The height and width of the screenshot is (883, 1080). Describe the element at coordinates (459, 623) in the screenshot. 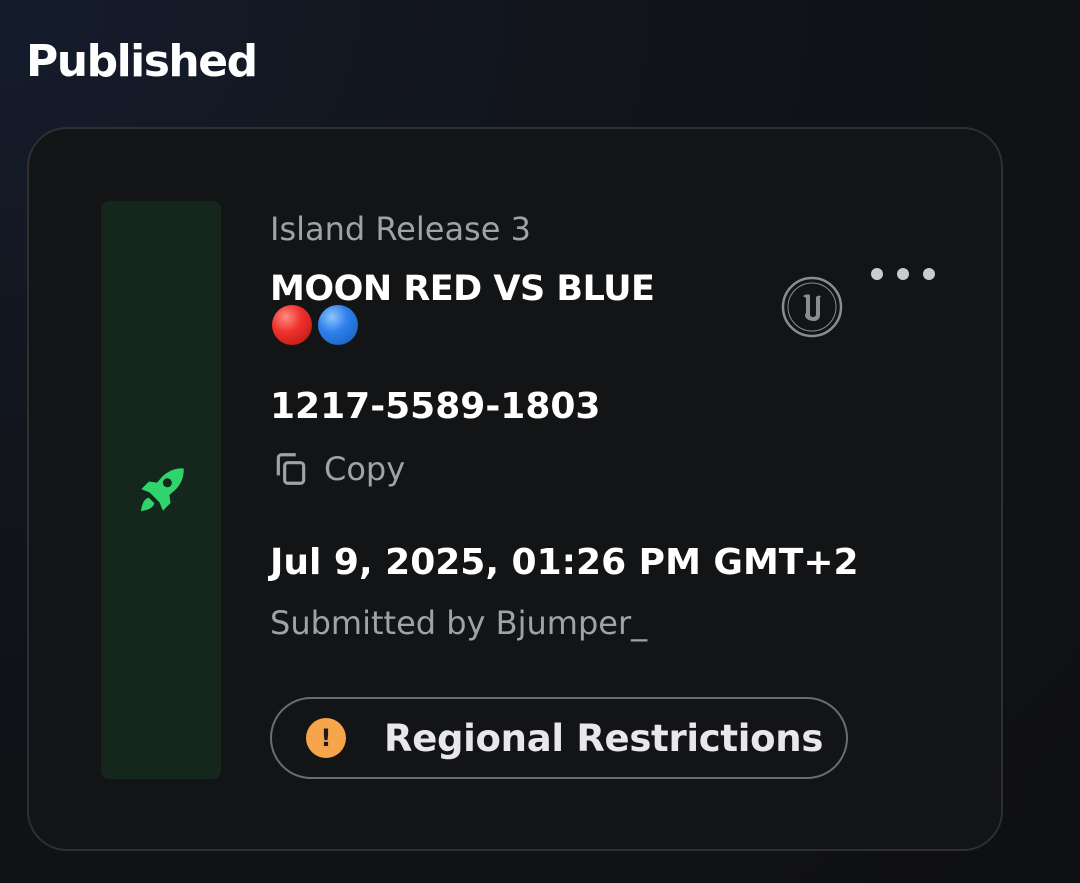

I see `submitted-by: Submitted by Bjumper_` at that location.